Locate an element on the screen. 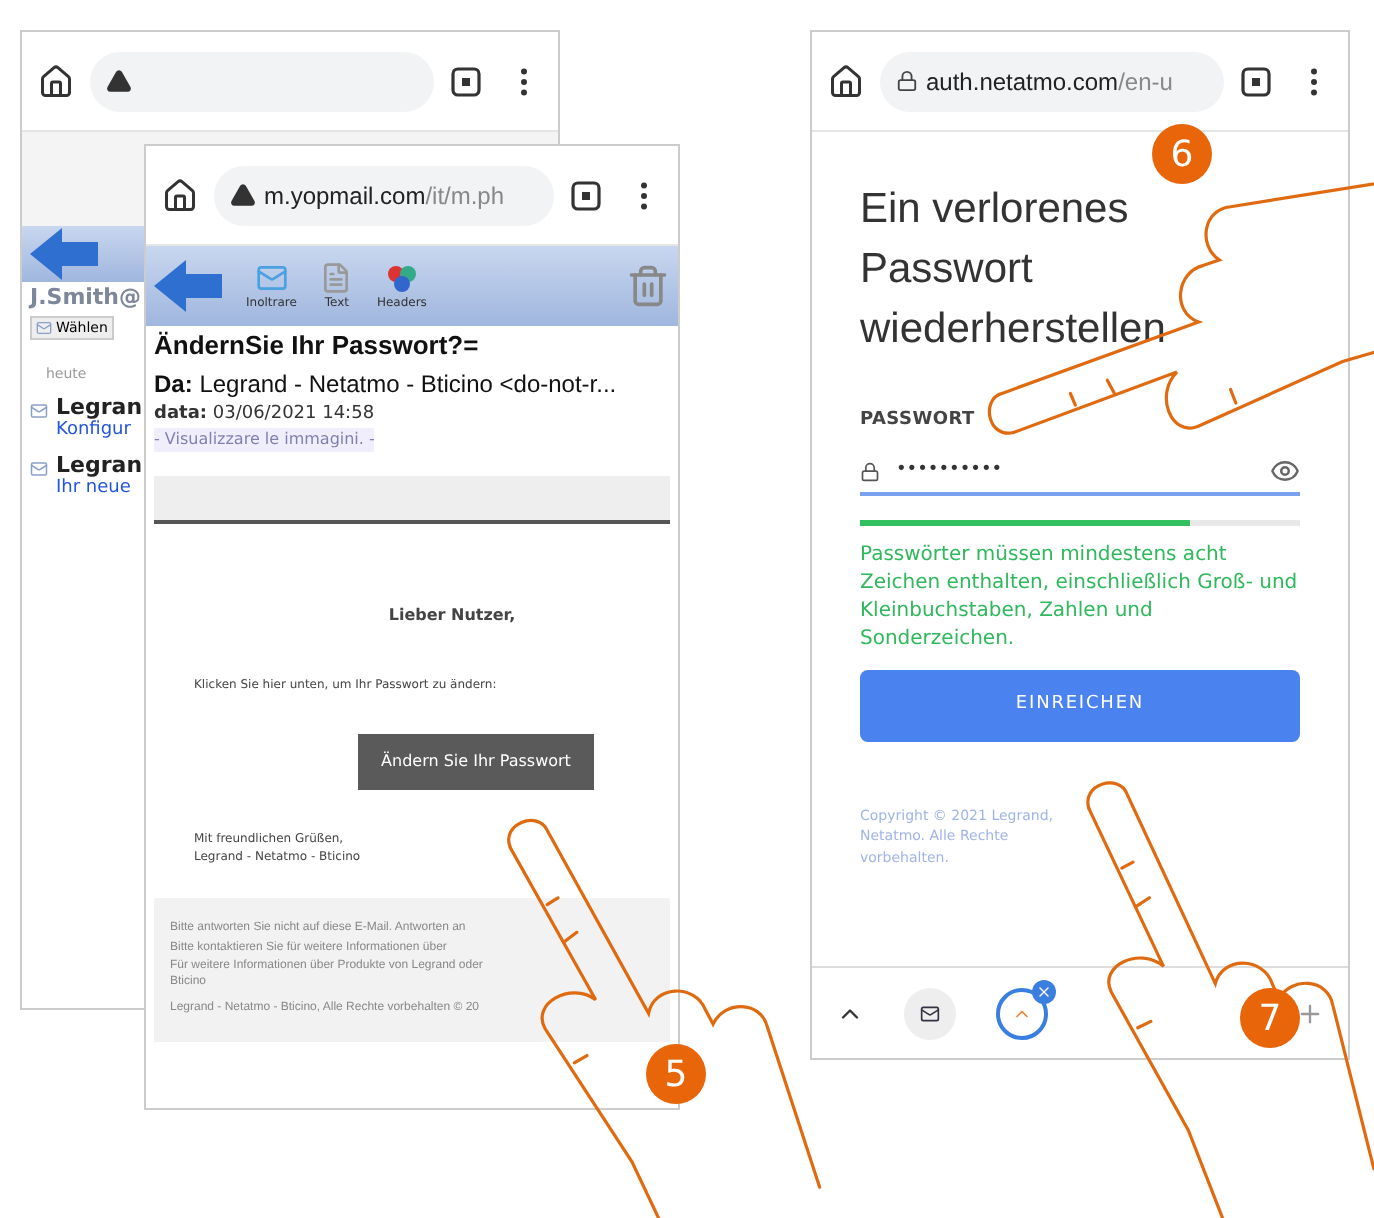  url-text: auth.netatmo.com/en-u is located at coordinates (1049, 82).